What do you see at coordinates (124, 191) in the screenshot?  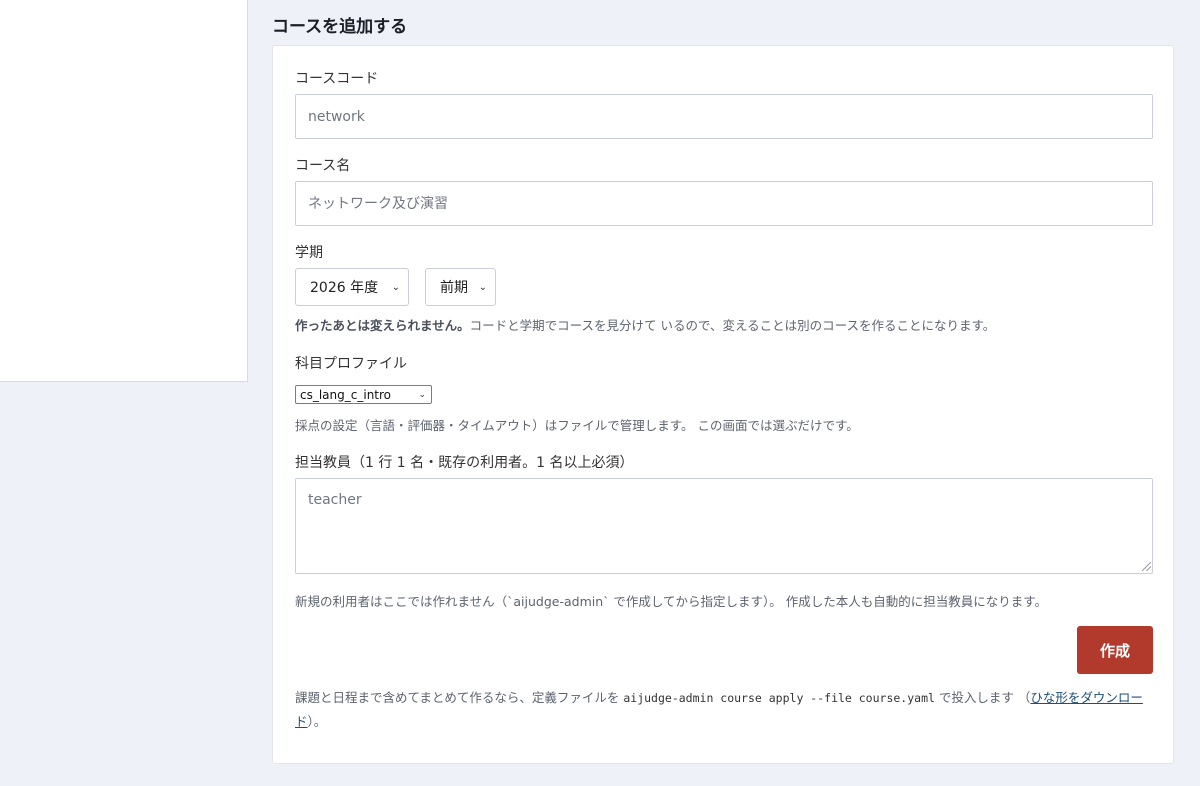 I see `sidebar` at bounding box center [124, 191].